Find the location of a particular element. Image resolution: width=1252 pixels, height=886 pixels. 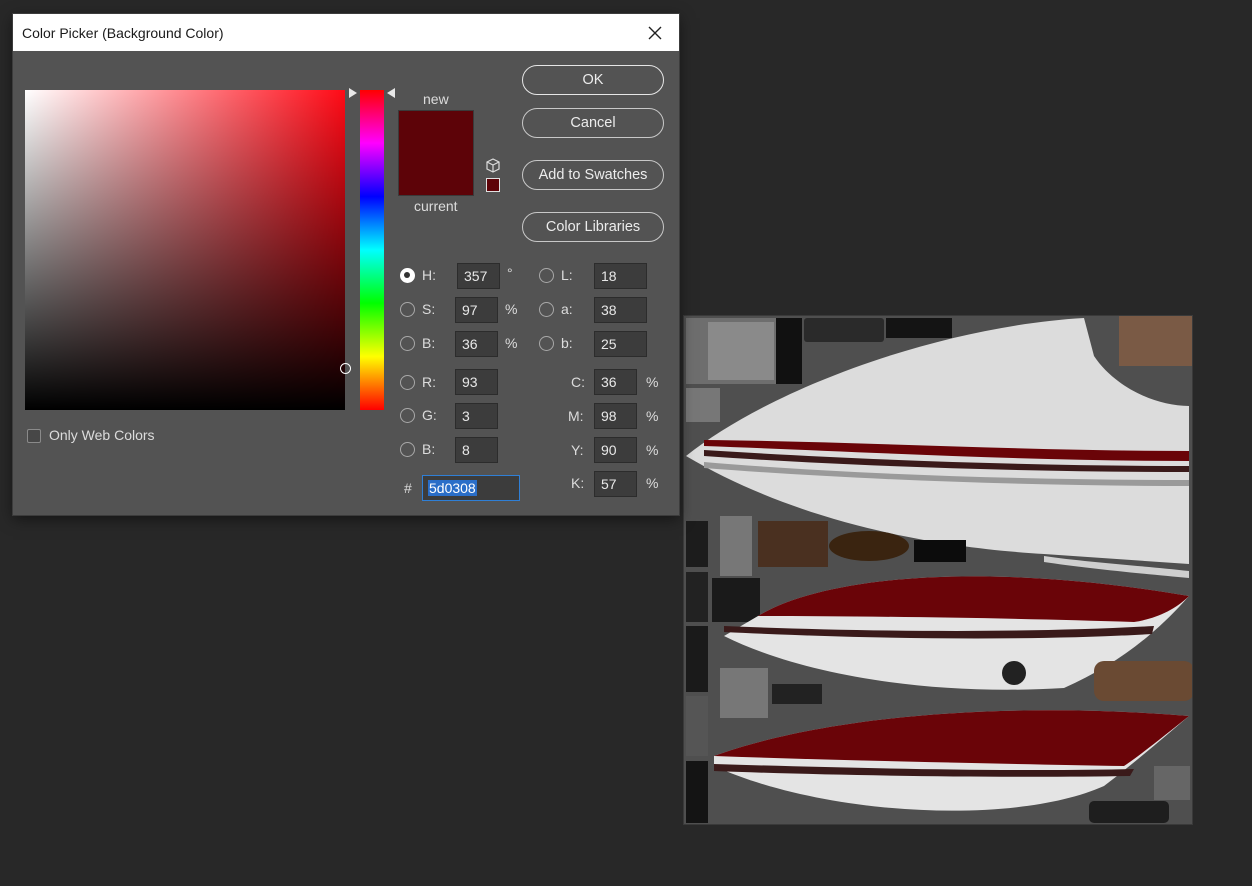

lab-l-input: 18 is located at coordinates (620, 276).